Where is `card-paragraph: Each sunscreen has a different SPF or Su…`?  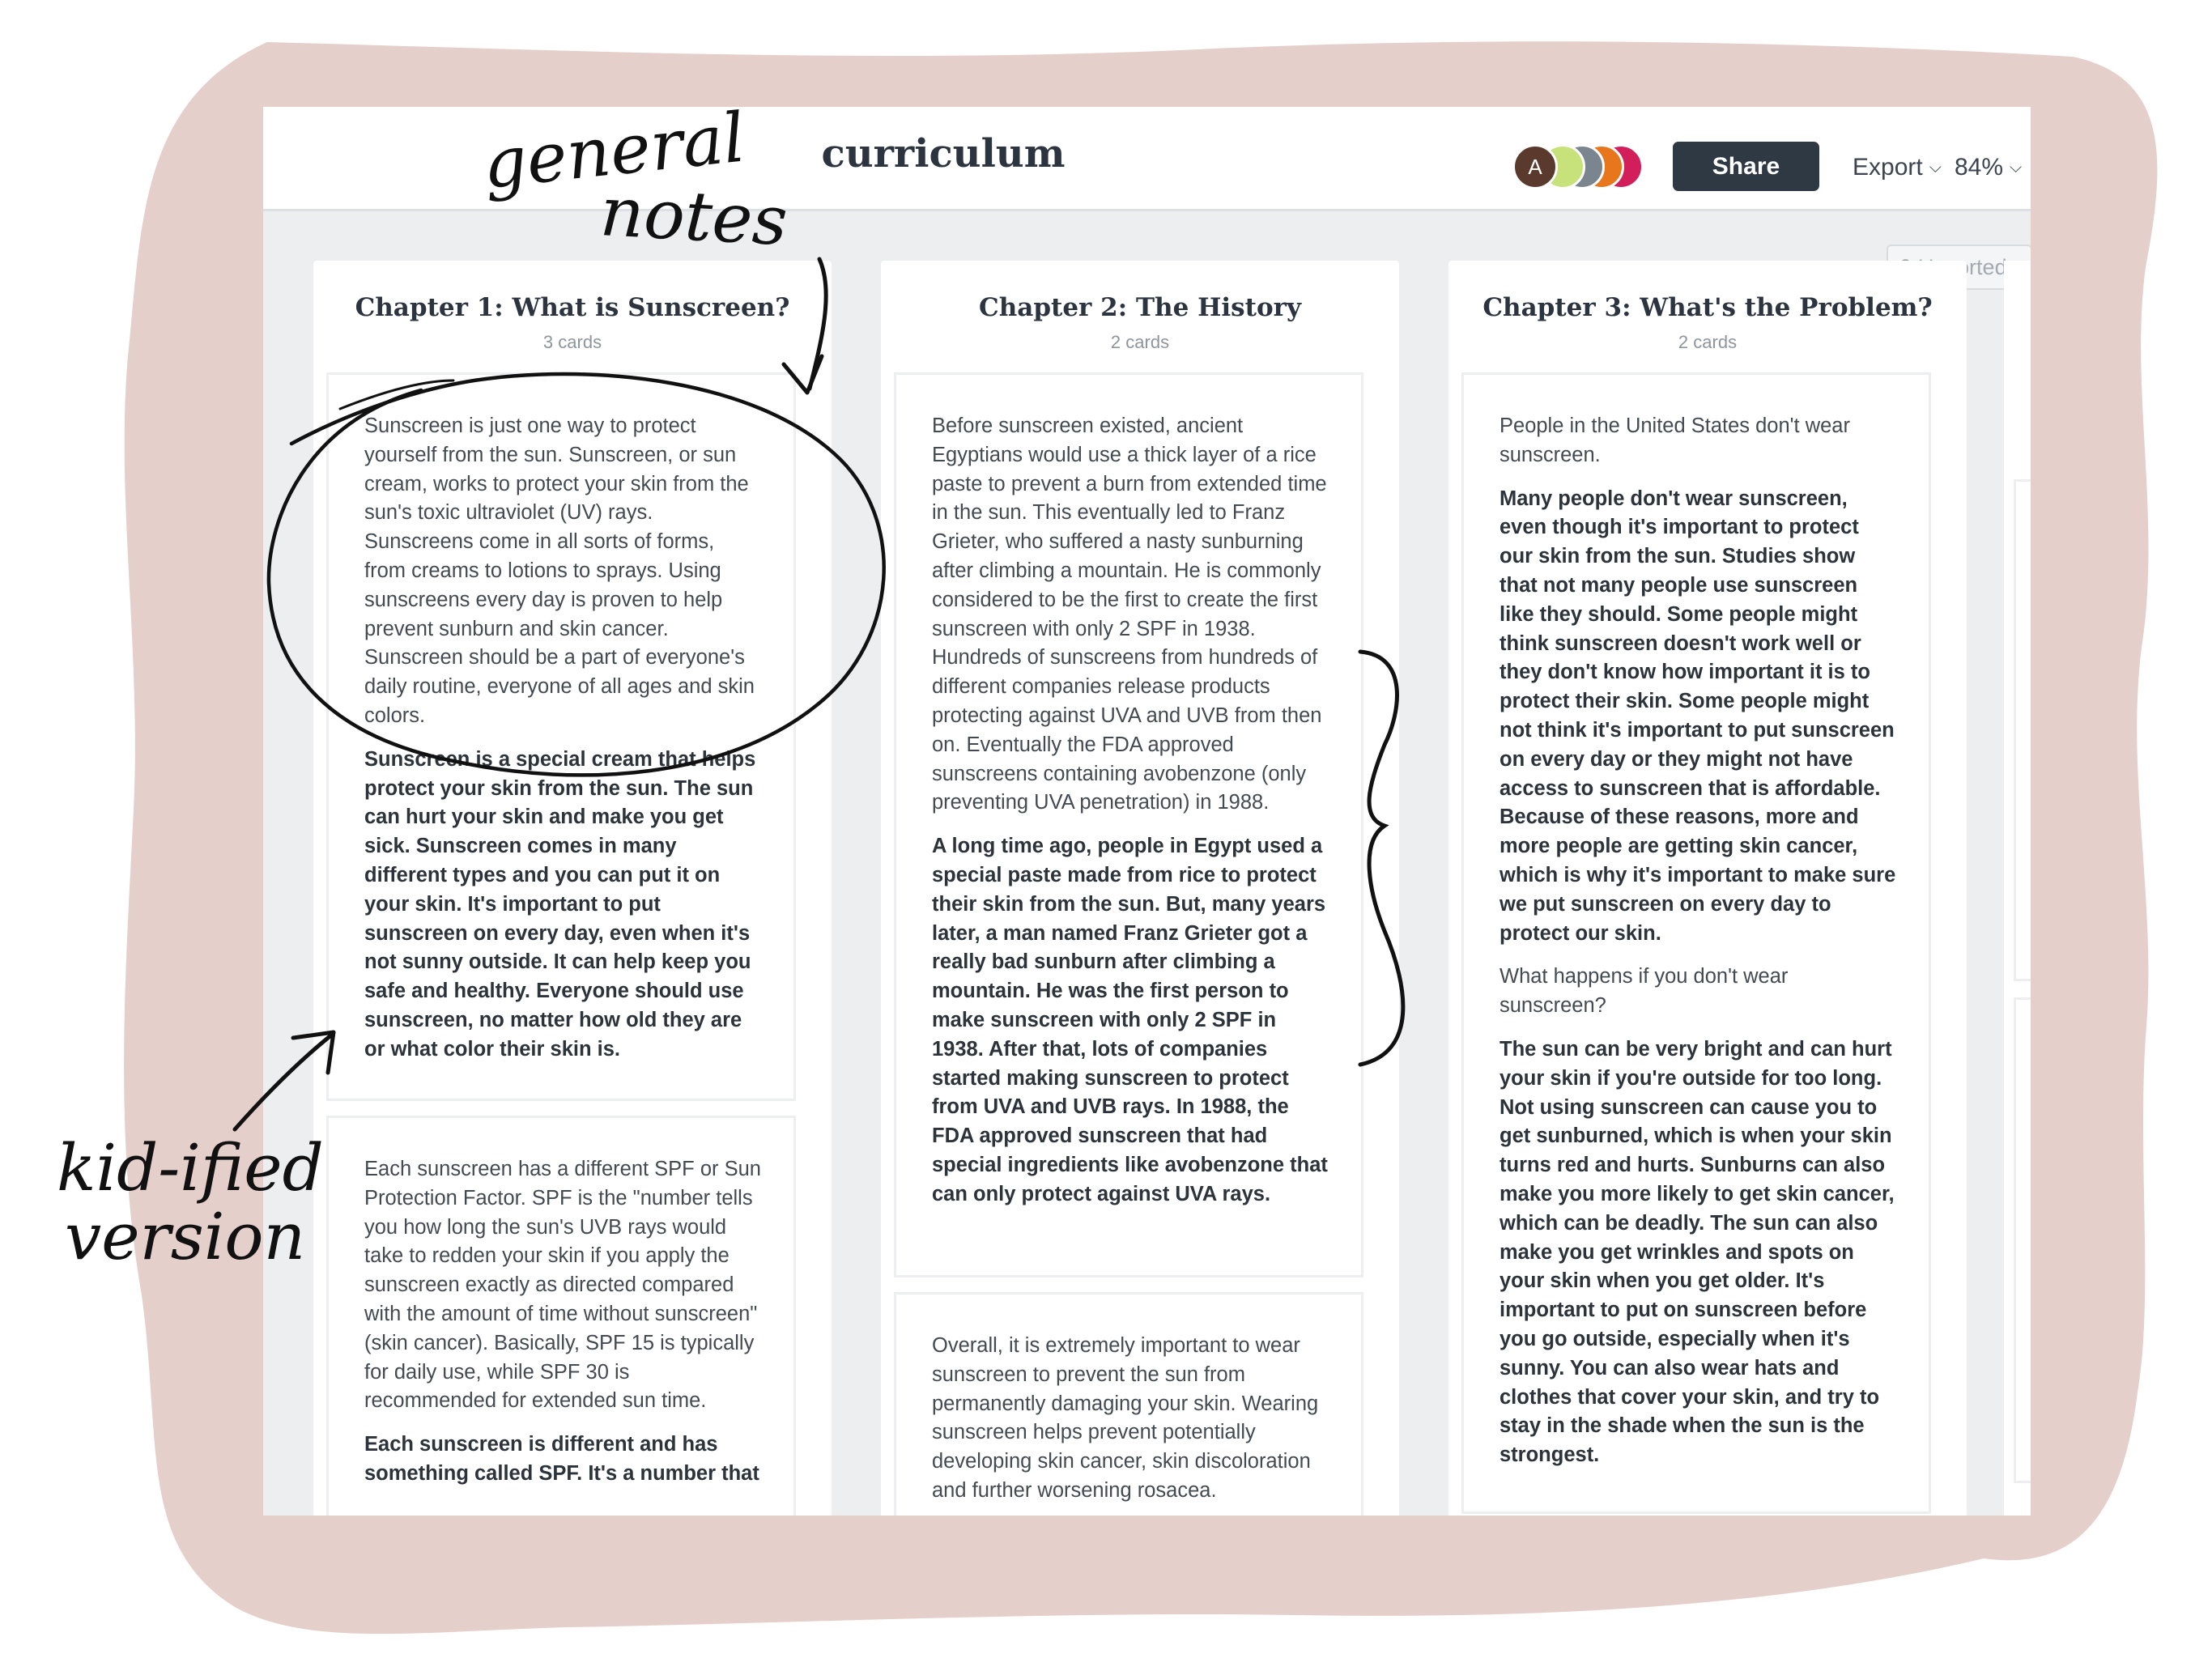 card-paragraph: Each sunscreen has a different SPF or Su… is located at coordinates (563, 1285).